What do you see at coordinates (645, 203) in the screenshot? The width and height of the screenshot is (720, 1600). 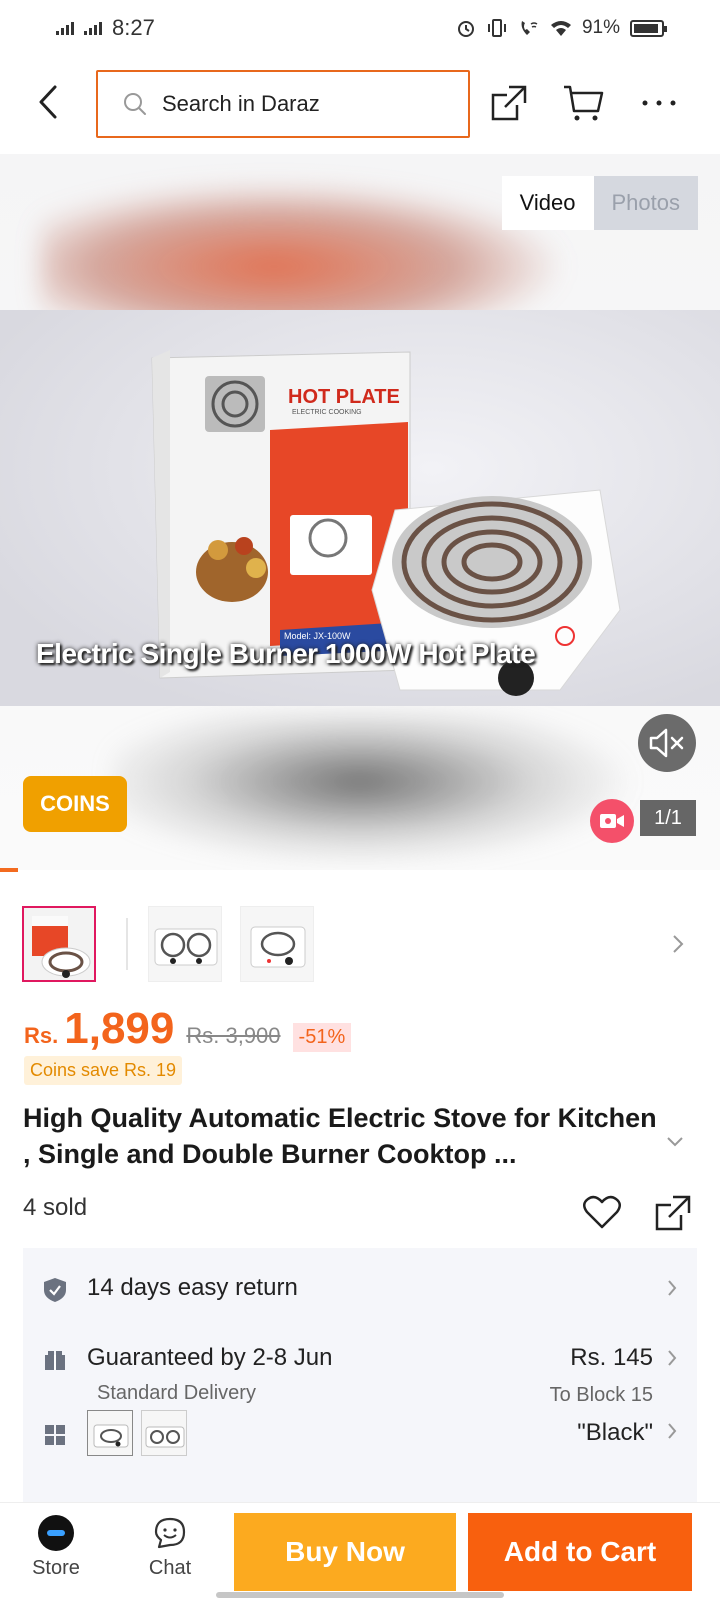 I see `tab-photos: Photos` at bounding box center [645, 203].